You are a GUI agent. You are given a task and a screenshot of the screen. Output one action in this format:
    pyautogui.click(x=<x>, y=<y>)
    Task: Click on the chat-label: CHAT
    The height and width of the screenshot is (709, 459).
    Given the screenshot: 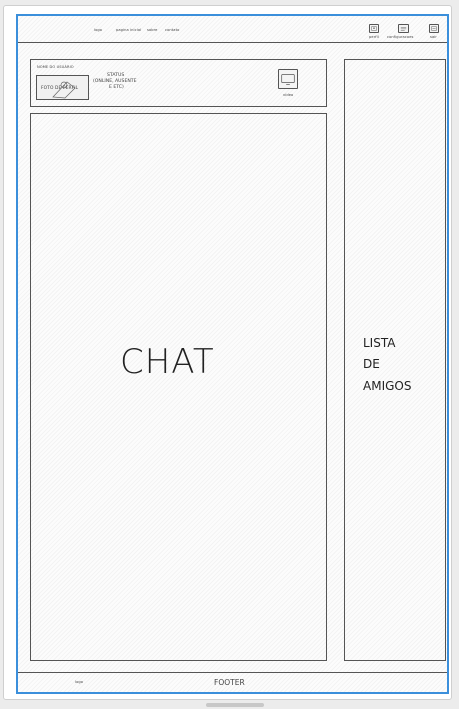 What is the action you would take?
    pyautogui.click(x=167, y=362)
    